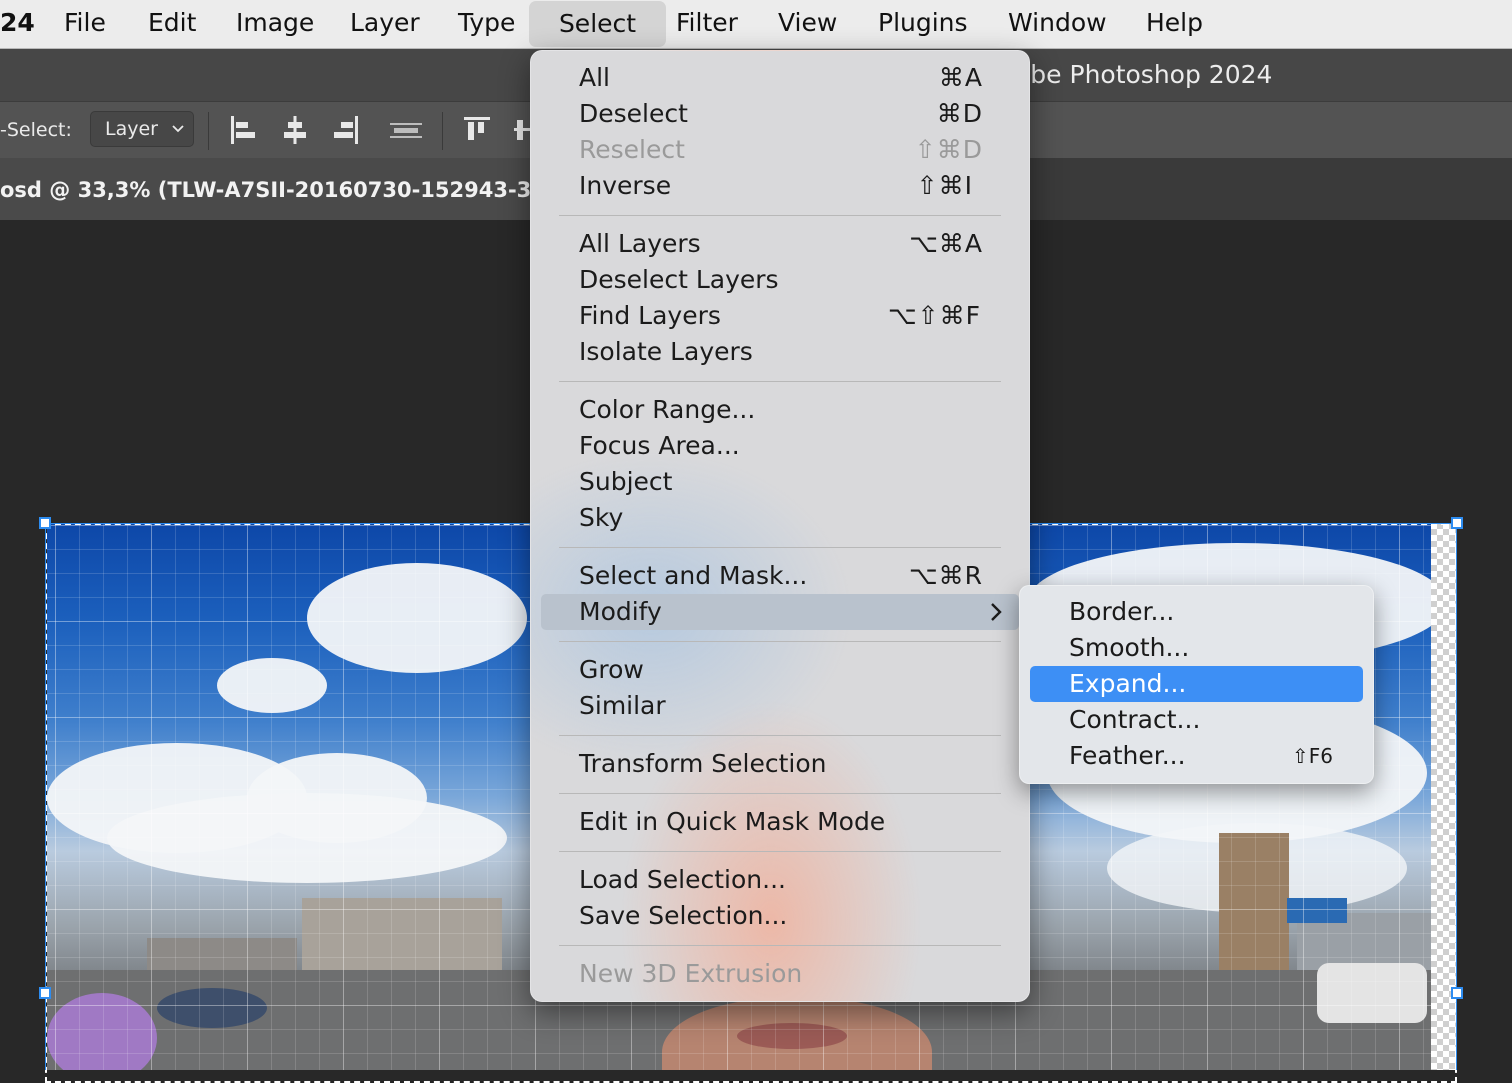  What do you see at coordinates (477, 130) in the screenshot?
I see `align-top-edges-icon` at bounding box center [477, 130].